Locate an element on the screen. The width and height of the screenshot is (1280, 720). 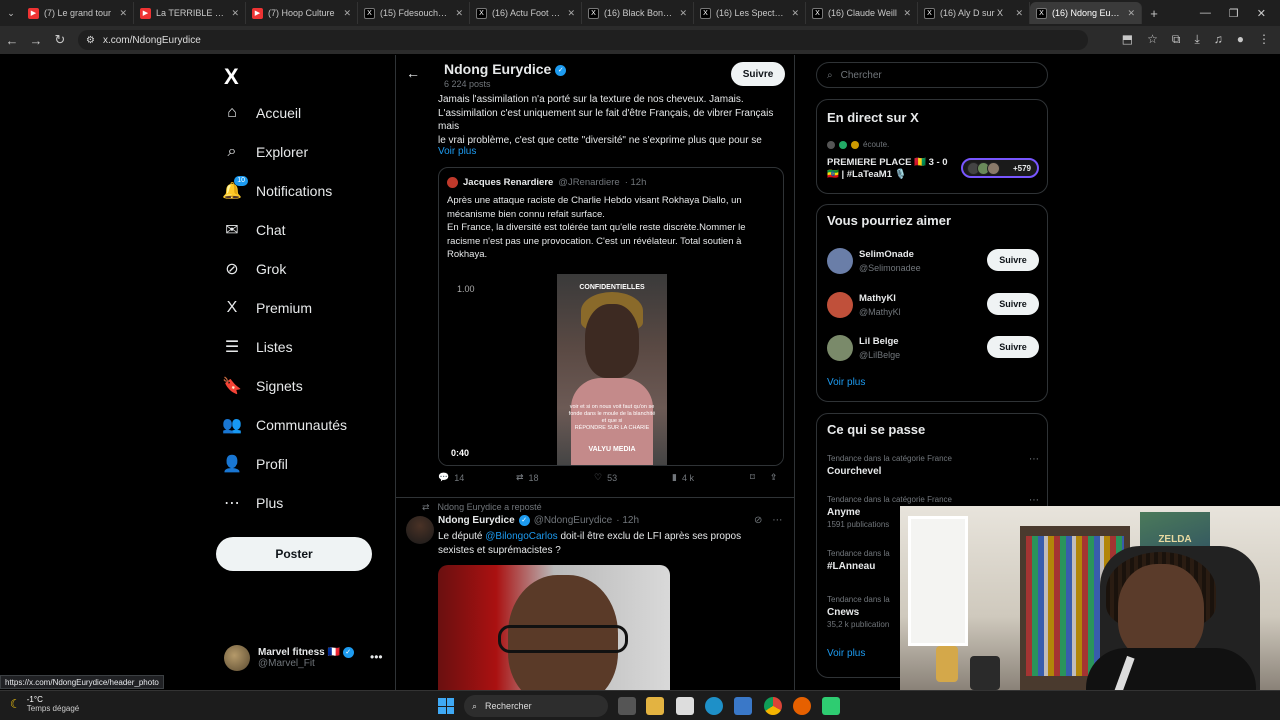
trends-more-link: Voir plus is located at coordinates (846, 653).